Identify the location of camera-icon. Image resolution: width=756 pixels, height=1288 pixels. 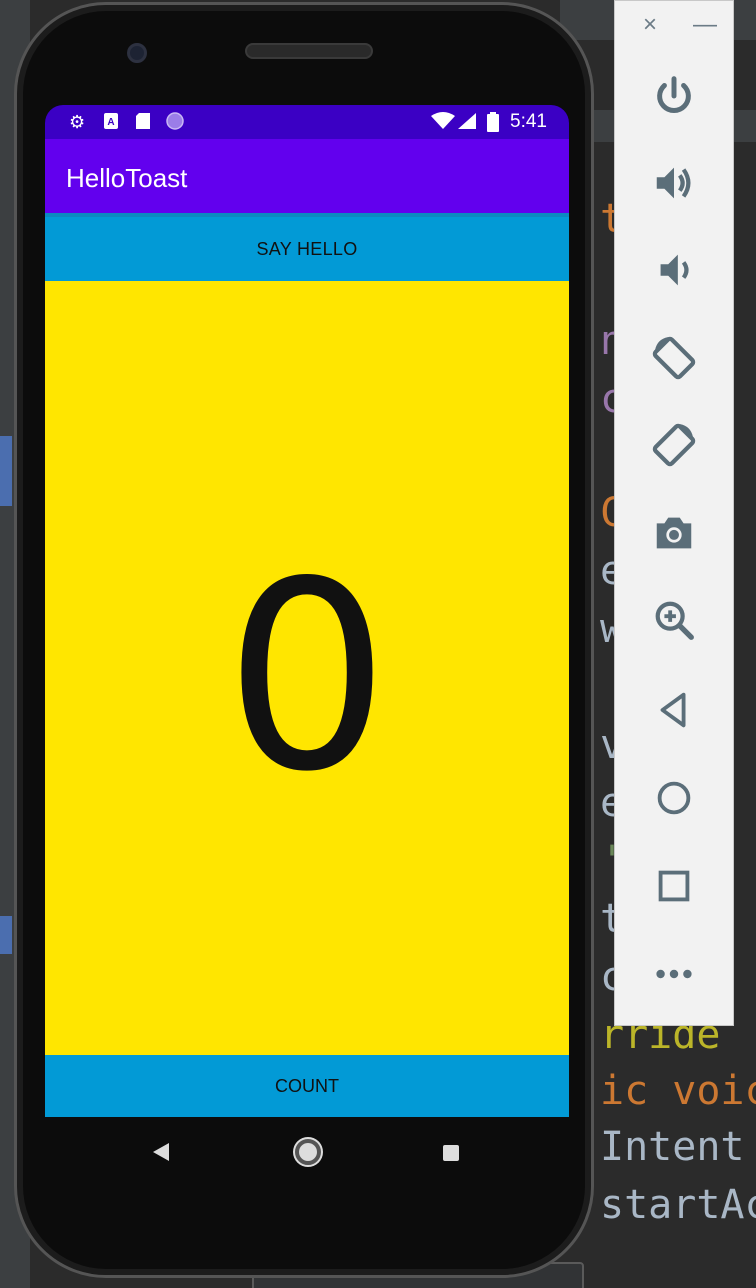
(674, 533).